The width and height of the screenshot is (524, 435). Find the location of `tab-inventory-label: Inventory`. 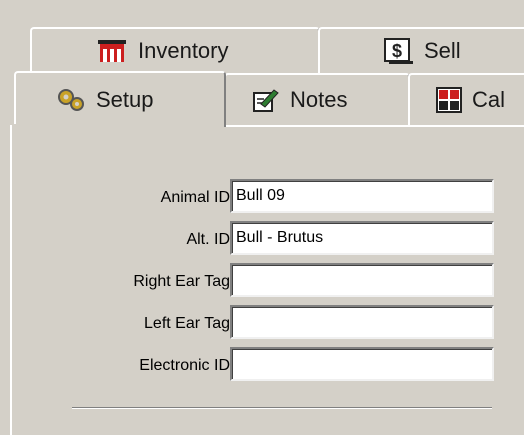

tab-inventory-label: Inventory is located at coordinates (183, 50).